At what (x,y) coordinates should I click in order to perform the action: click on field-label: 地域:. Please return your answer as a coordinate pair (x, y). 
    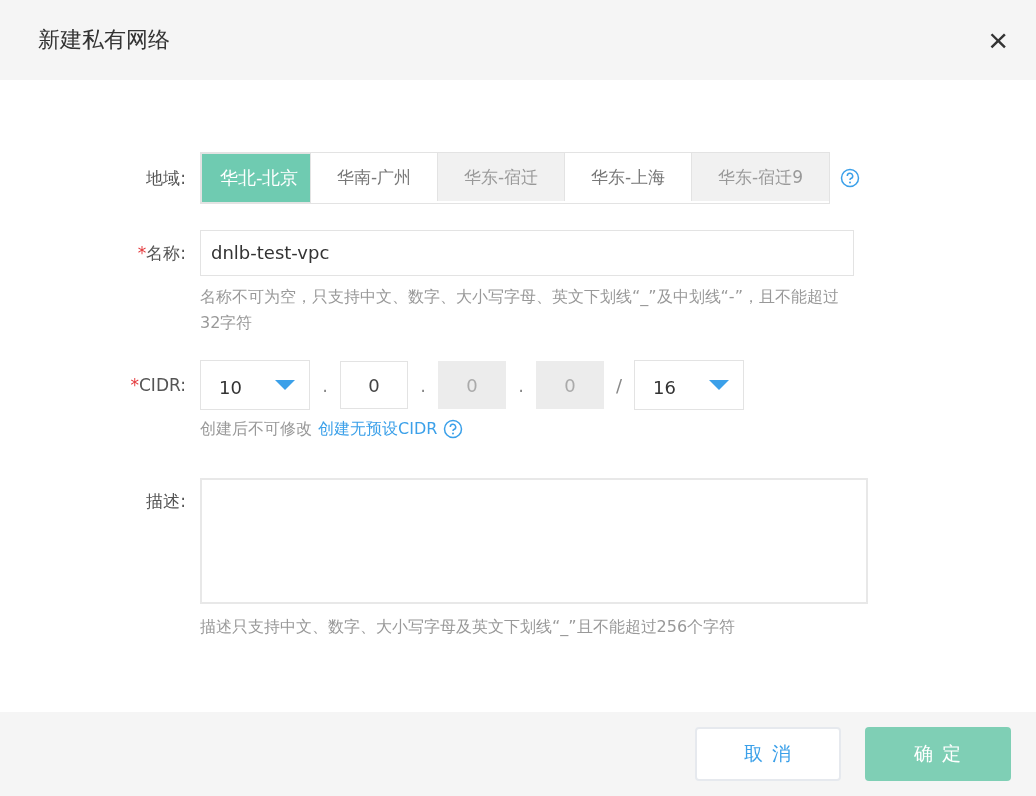
    Looking at the image, I should click on (166, 178).